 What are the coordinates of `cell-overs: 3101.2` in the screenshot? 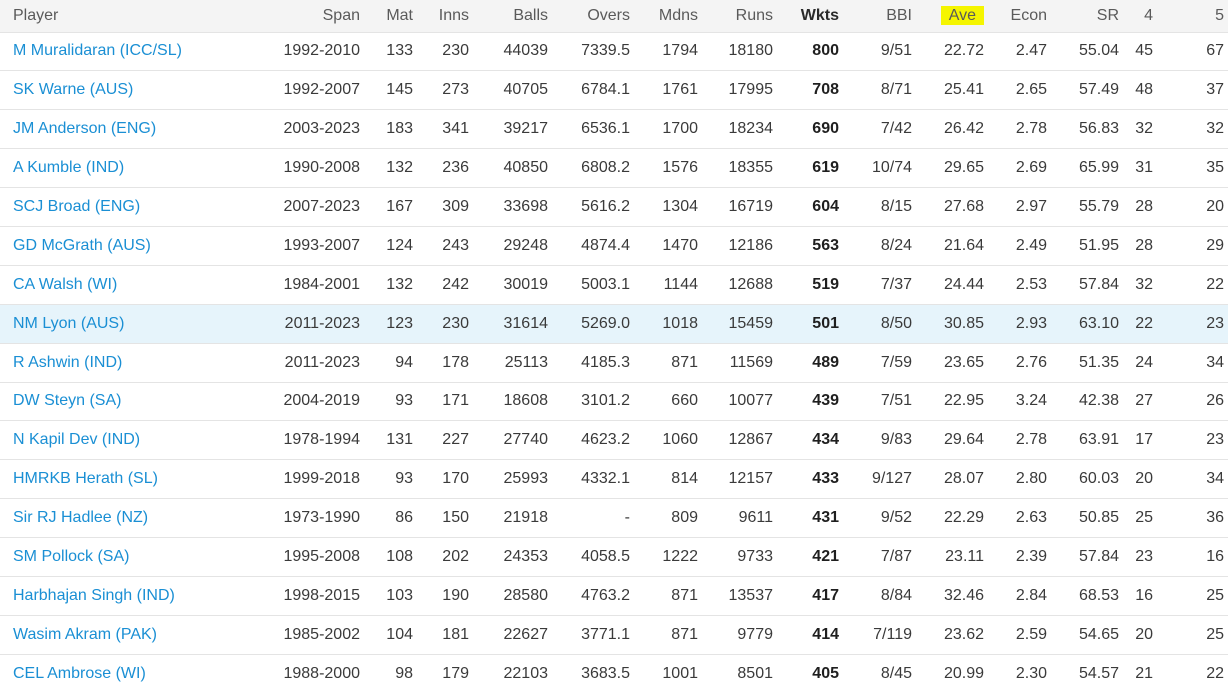 It's located at (605, 401).